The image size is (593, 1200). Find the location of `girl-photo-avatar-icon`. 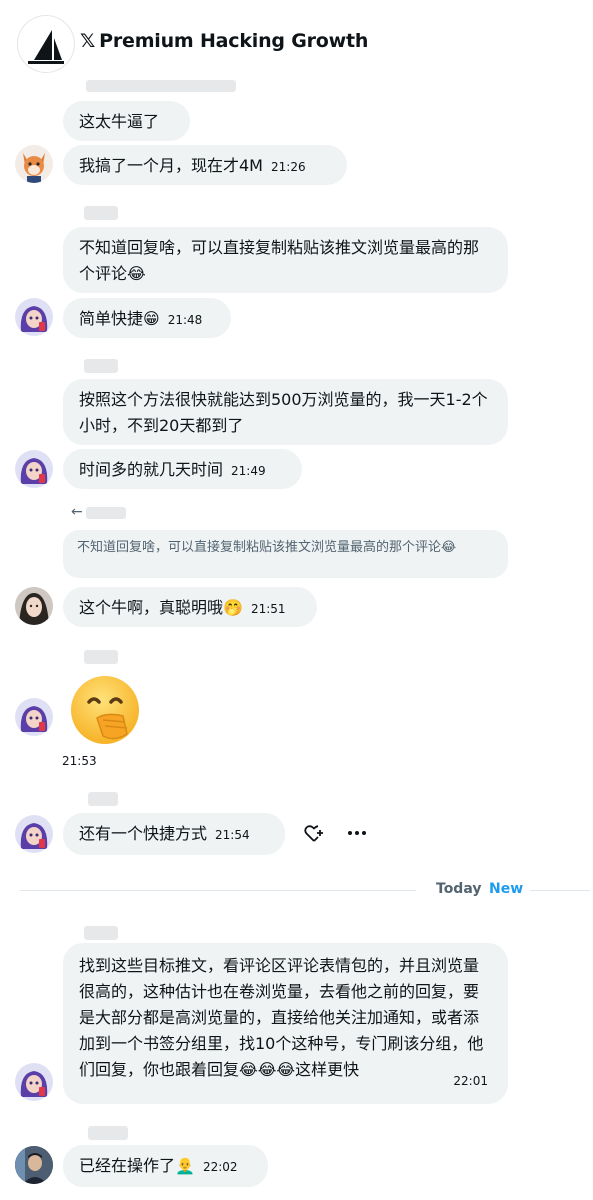

girl-photo-avatar-icon is located at coordinates (34, 606).